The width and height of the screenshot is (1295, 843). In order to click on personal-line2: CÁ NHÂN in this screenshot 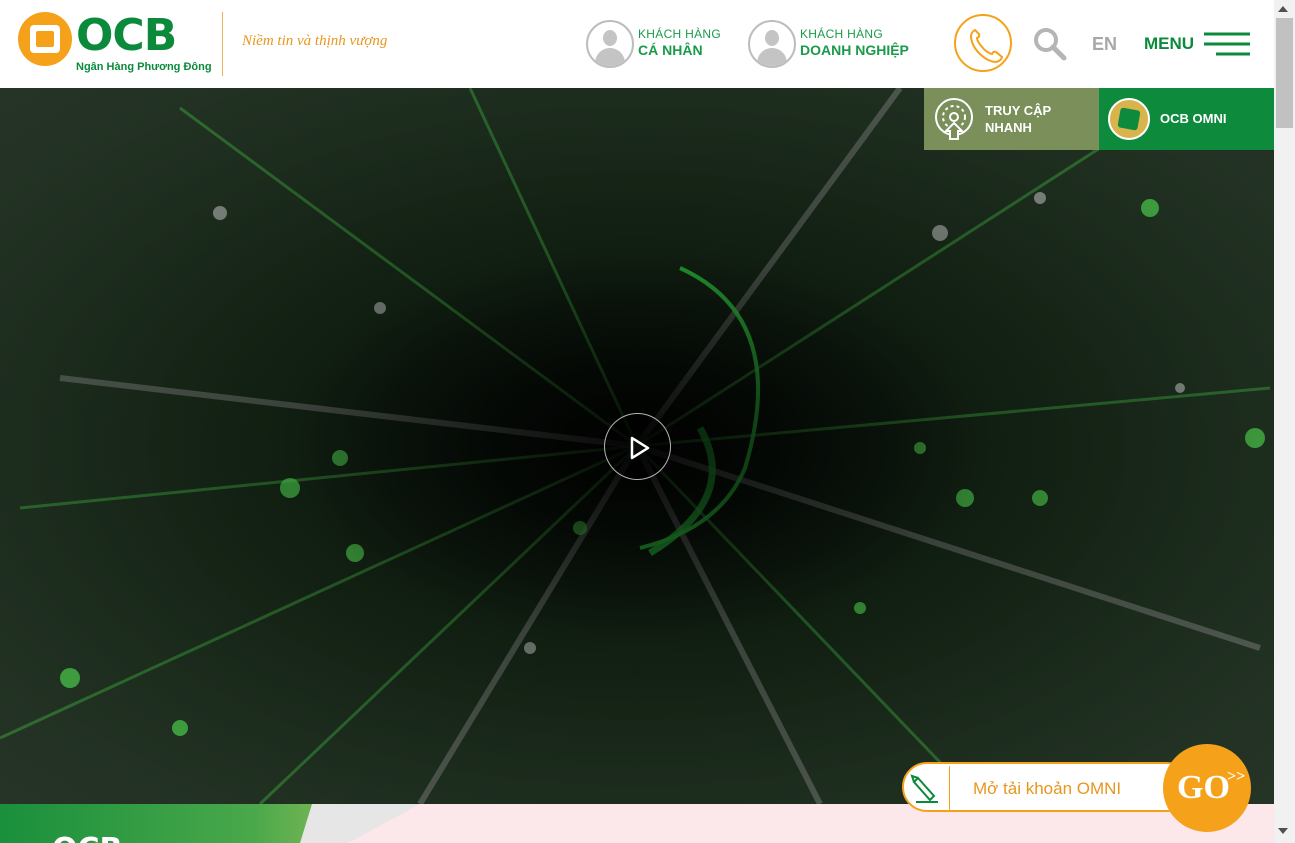, I will do `click(670, 50)`.